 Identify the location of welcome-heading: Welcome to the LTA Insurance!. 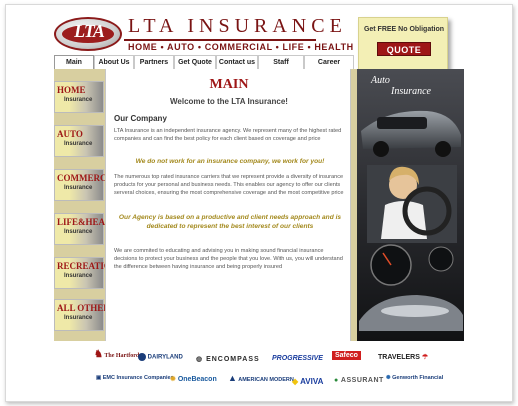
(229, 101).